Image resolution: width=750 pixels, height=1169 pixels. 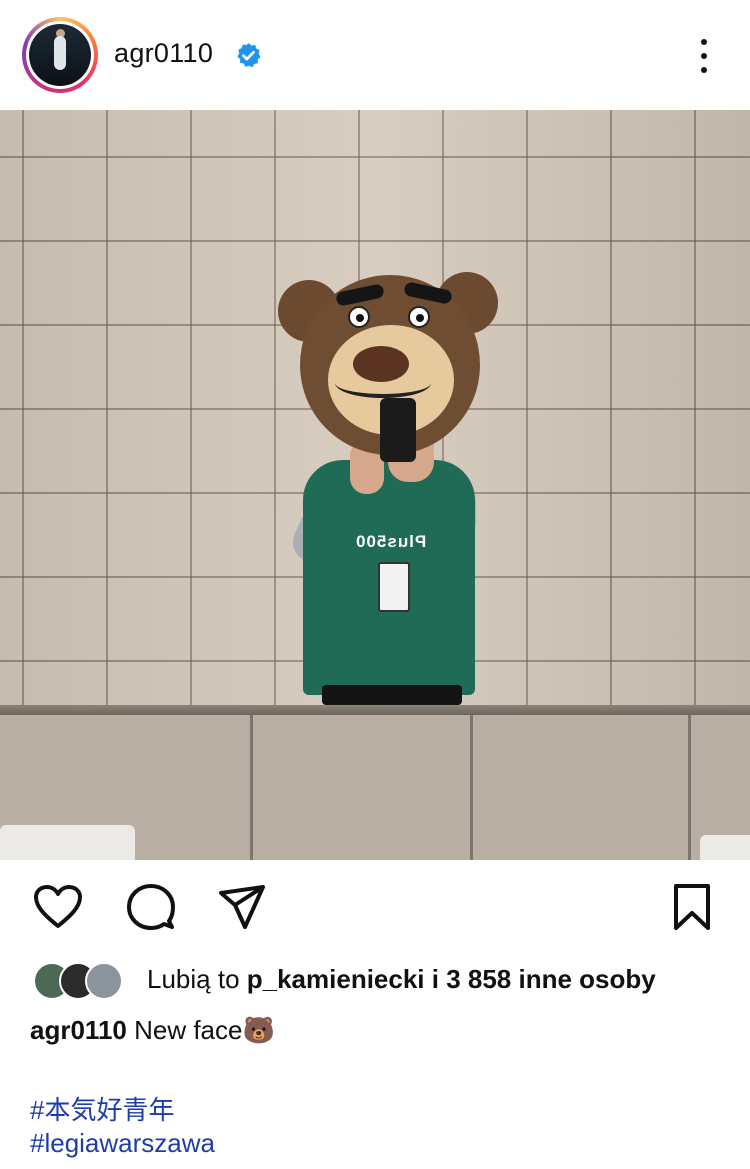 What do you see at coordinates (197, 979) in the screenshot?
I see `likes-prefix: Lubią to` at bounding box center [197, 979].